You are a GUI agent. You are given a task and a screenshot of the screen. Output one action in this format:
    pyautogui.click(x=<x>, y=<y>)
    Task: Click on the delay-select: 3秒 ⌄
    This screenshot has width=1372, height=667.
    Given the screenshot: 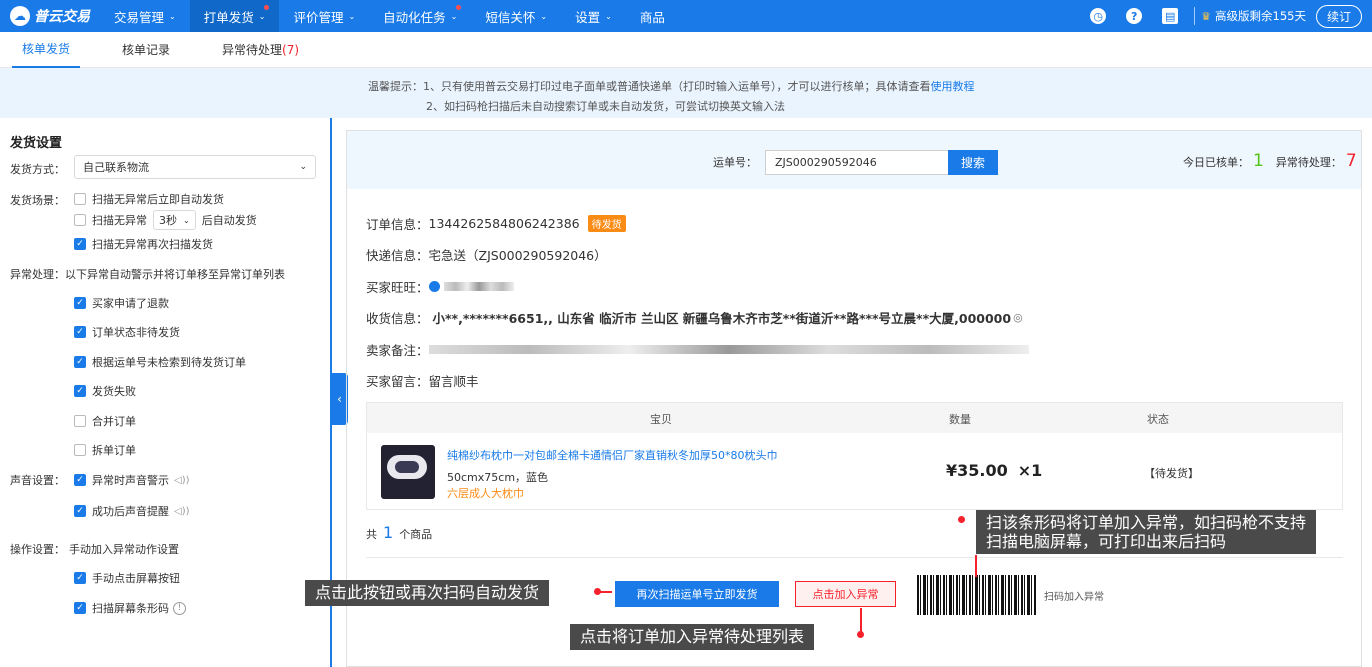 What is the action you would take?
    pyautogui.click(x=174, y=220)
    